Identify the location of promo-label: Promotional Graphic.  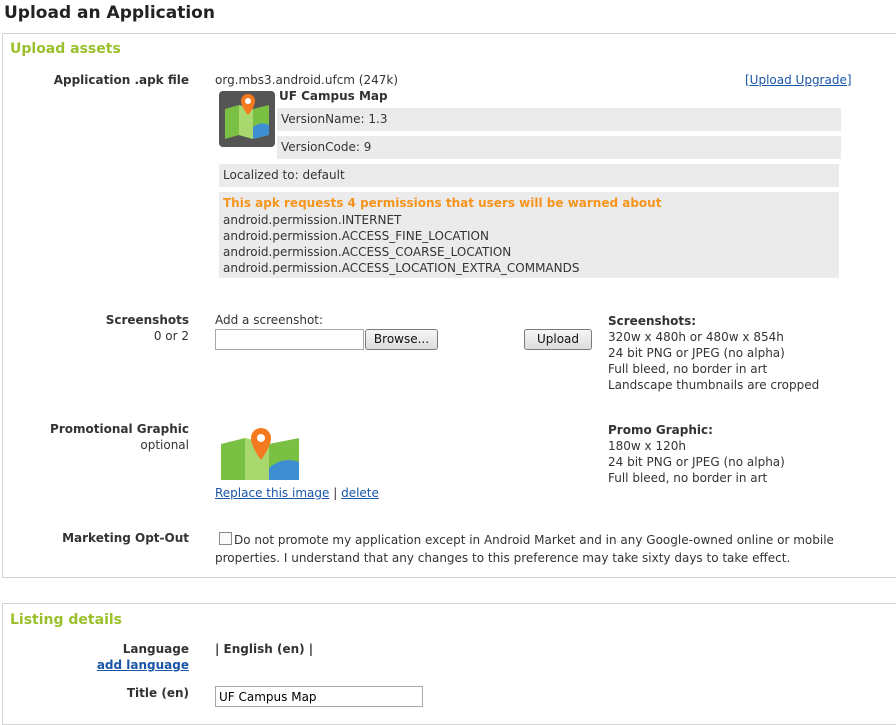
(119, 429).